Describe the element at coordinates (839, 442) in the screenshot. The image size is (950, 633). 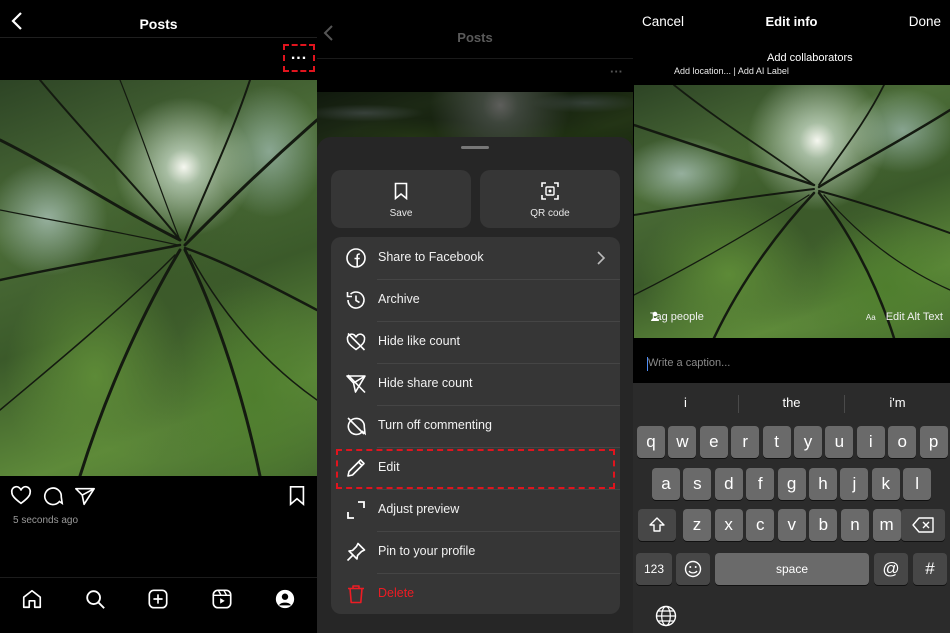
I see `key-u: u` at that location.